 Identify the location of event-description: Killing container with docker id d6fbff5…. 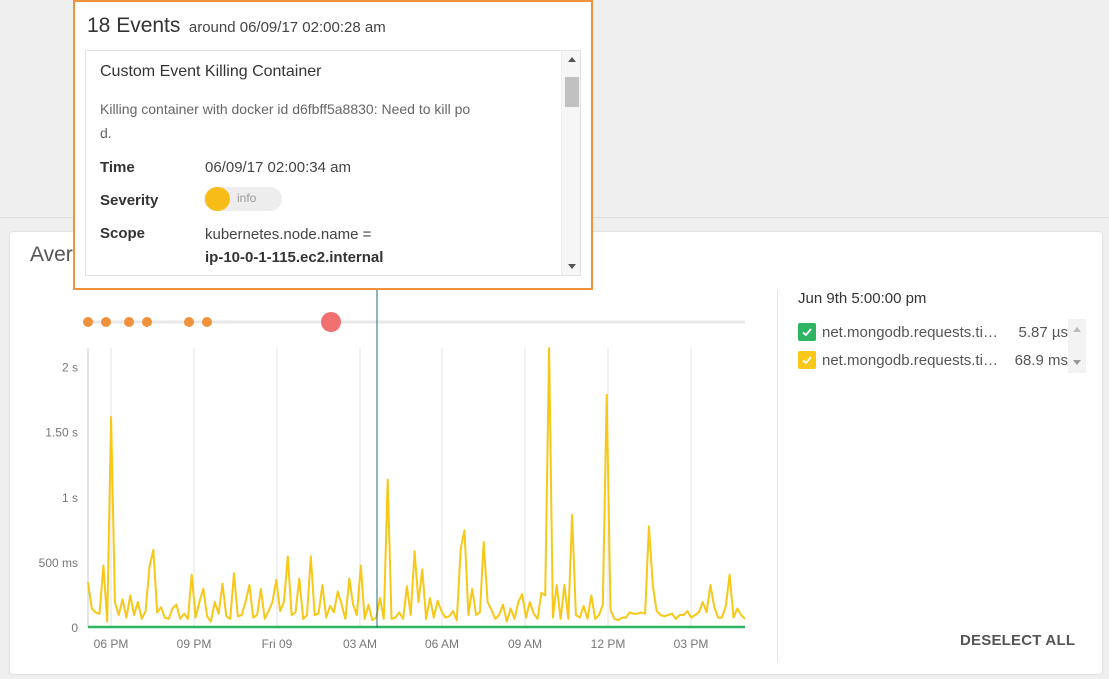
(324, 121).